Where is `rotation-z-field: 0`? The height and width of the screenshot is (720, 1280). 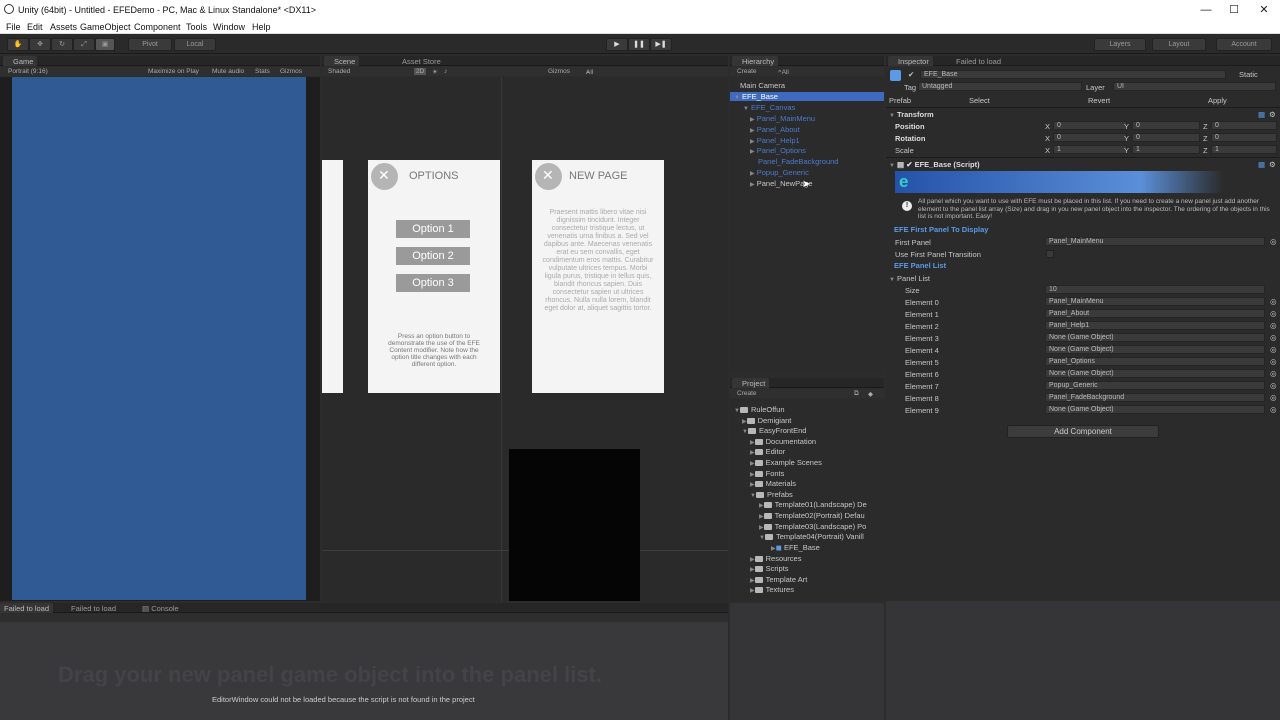
rotation-z-field: 0 is located at coordinates (1244, 137).